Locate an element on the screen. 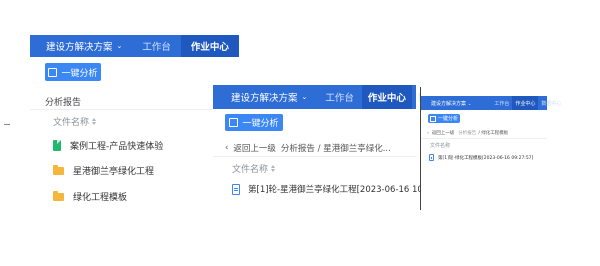 The height and width of the screenshot is (266, 600). file-row: 案例工程-产品快速体验 is located at coordinates (108, 145).